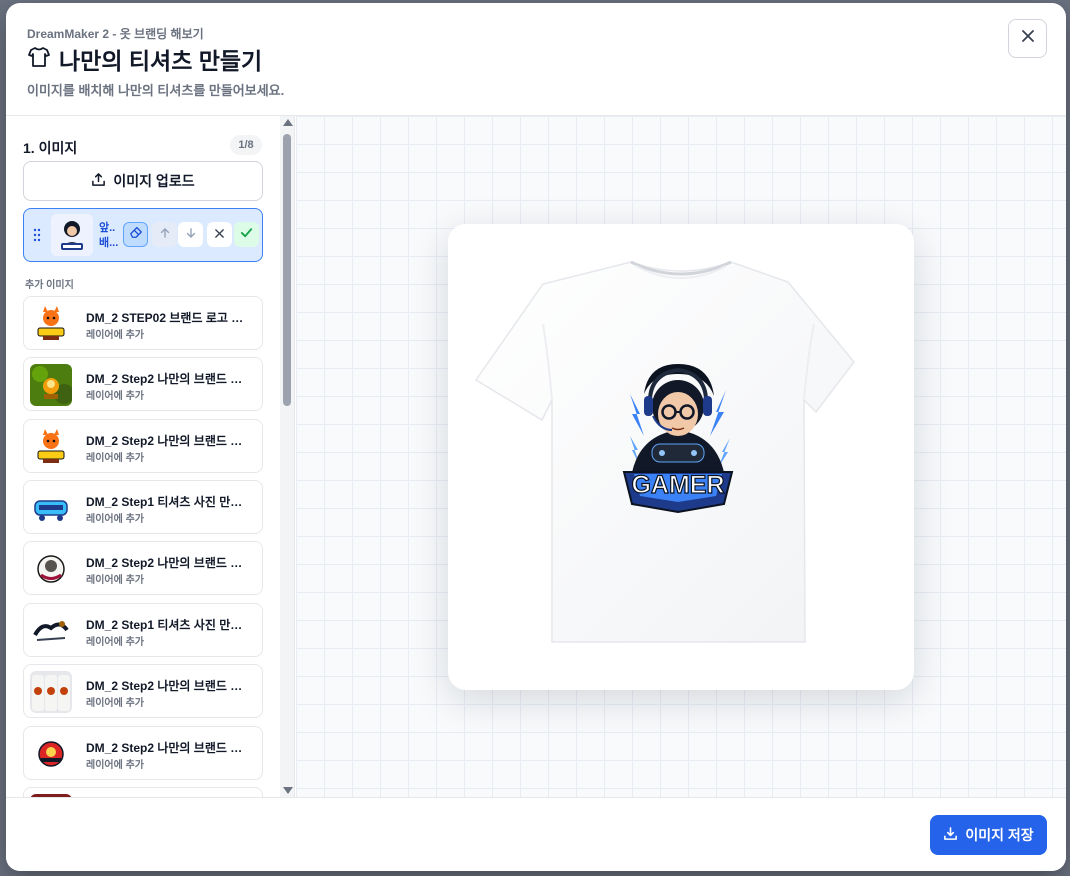  Describe the element at coordinates (72, 235) in the screenshot. I see `layer-thumbnail` at that location.